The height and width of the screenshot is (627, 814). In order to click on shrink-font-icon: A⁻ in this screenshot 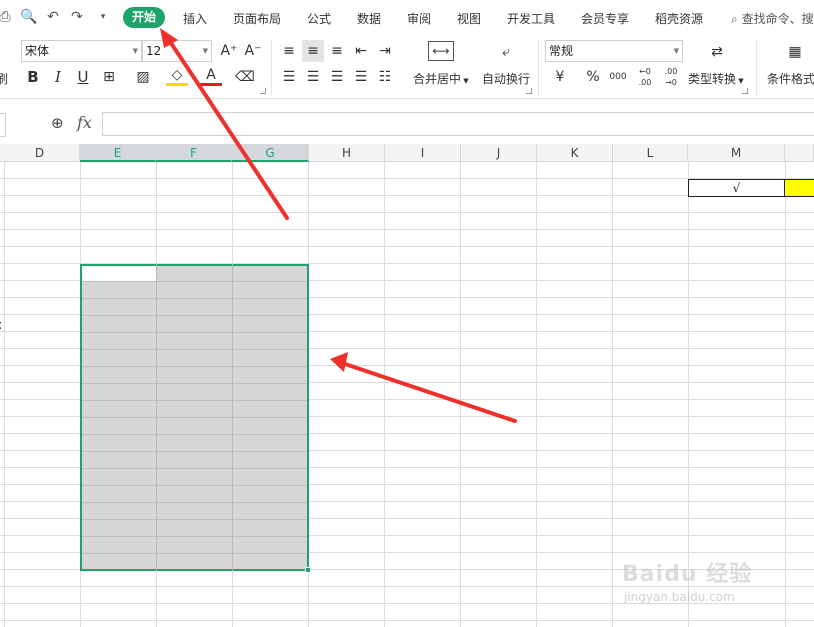, I will do `click(253, 51)`.